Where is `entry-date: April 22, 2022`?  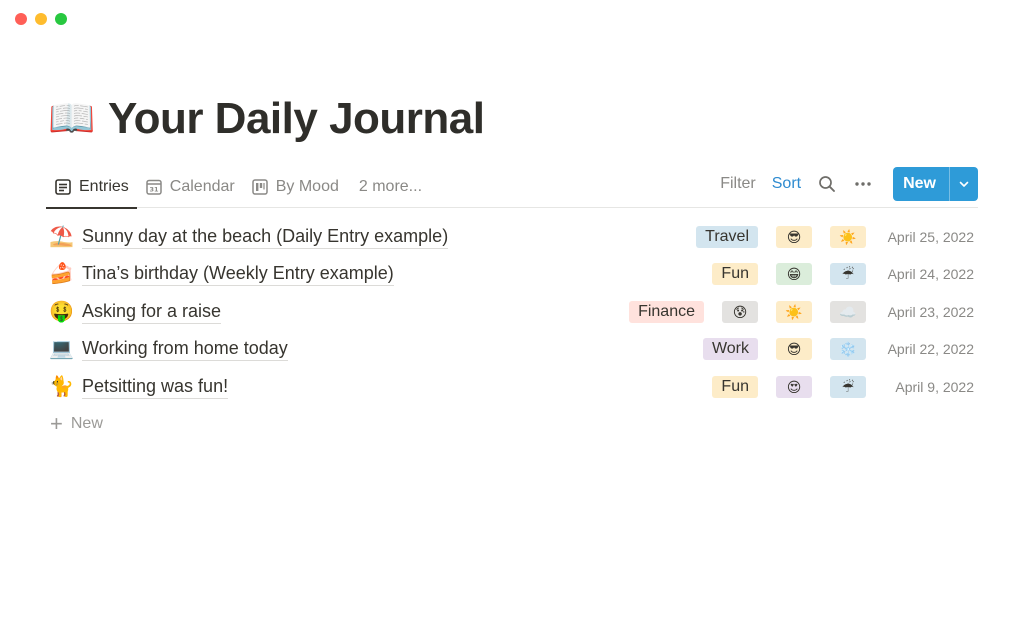 entry-date: April 22, 2022 is located at coordinates (930, 349).